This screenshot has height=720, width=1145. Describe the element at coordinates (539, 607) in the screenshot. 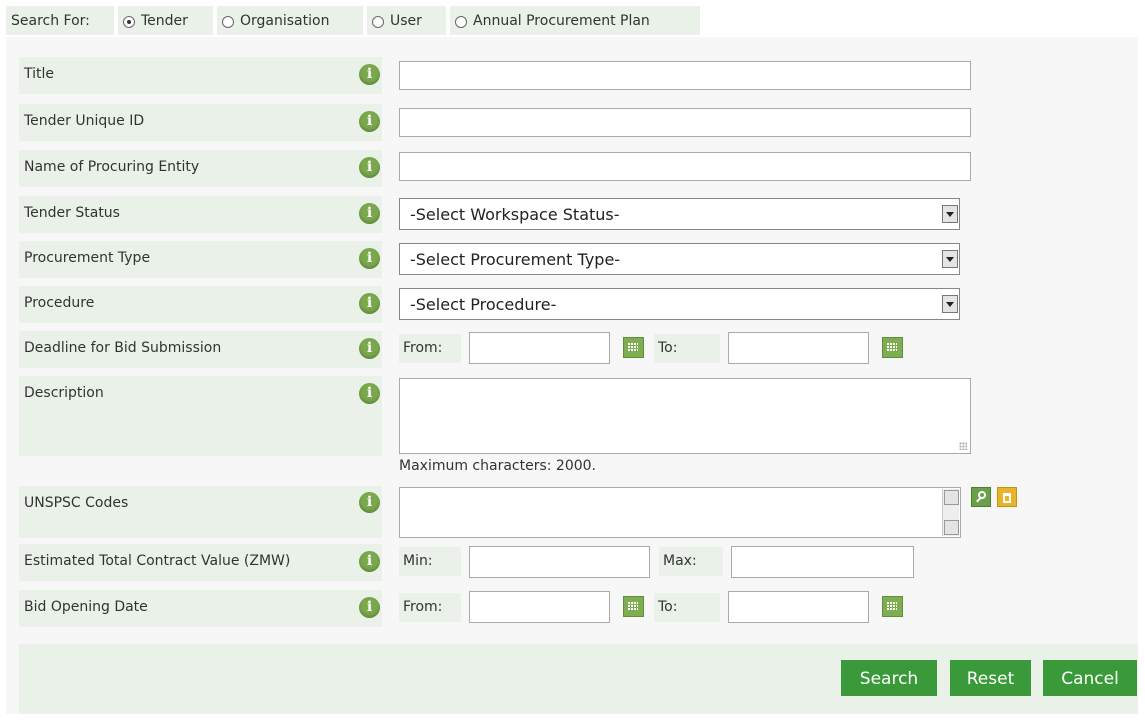

I see `bid-opening-from-input` at that location.